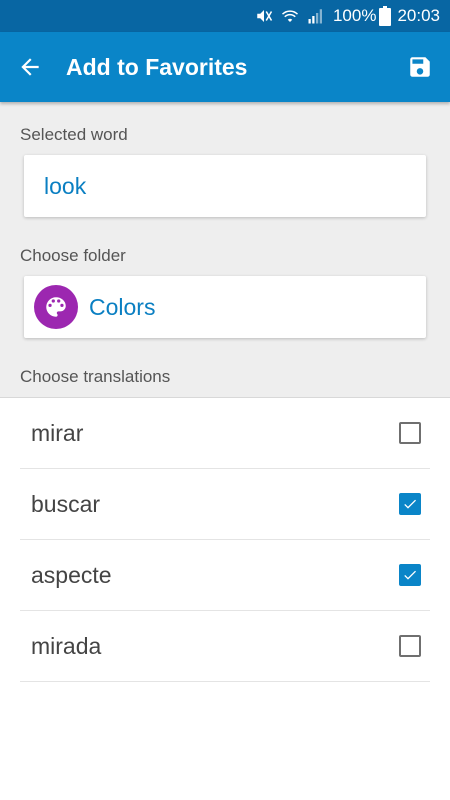  What do you see at coordinates (71, 575) in the screenshot?
I see `translation-text: aspecte` at bounding box center [71, 575].